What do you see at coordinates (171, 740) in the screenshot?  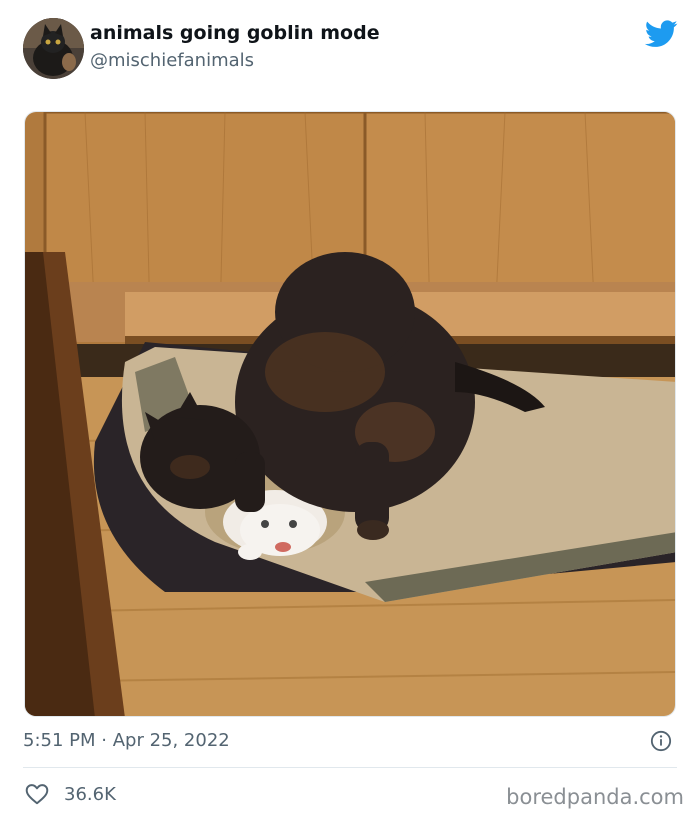 I see `tweet-date: Apr 25, 2022` at bounding box center [171, 740].